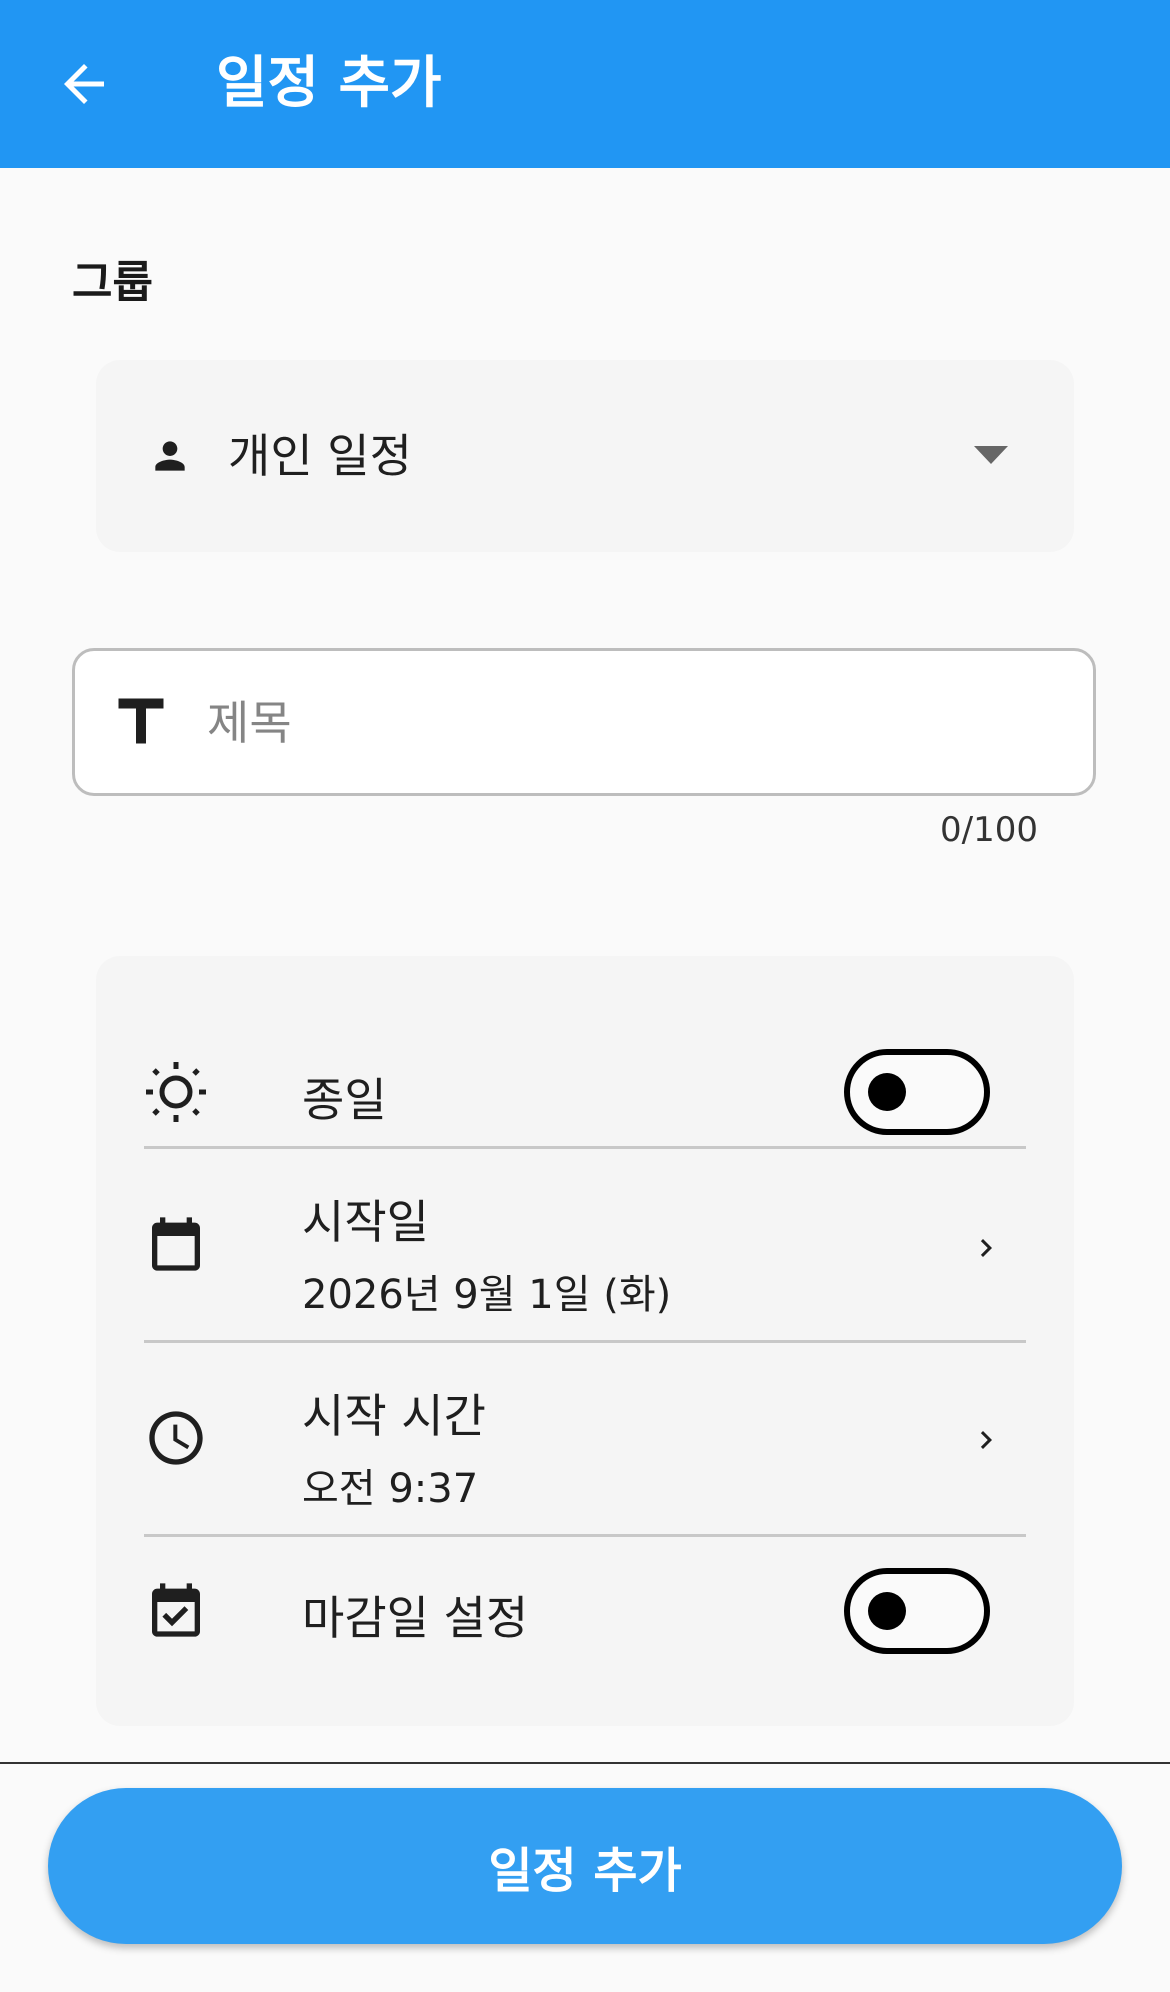 This screenshot has width=1170, height=1992. I want to click on calendar-check-icon, so click(176, 1610).